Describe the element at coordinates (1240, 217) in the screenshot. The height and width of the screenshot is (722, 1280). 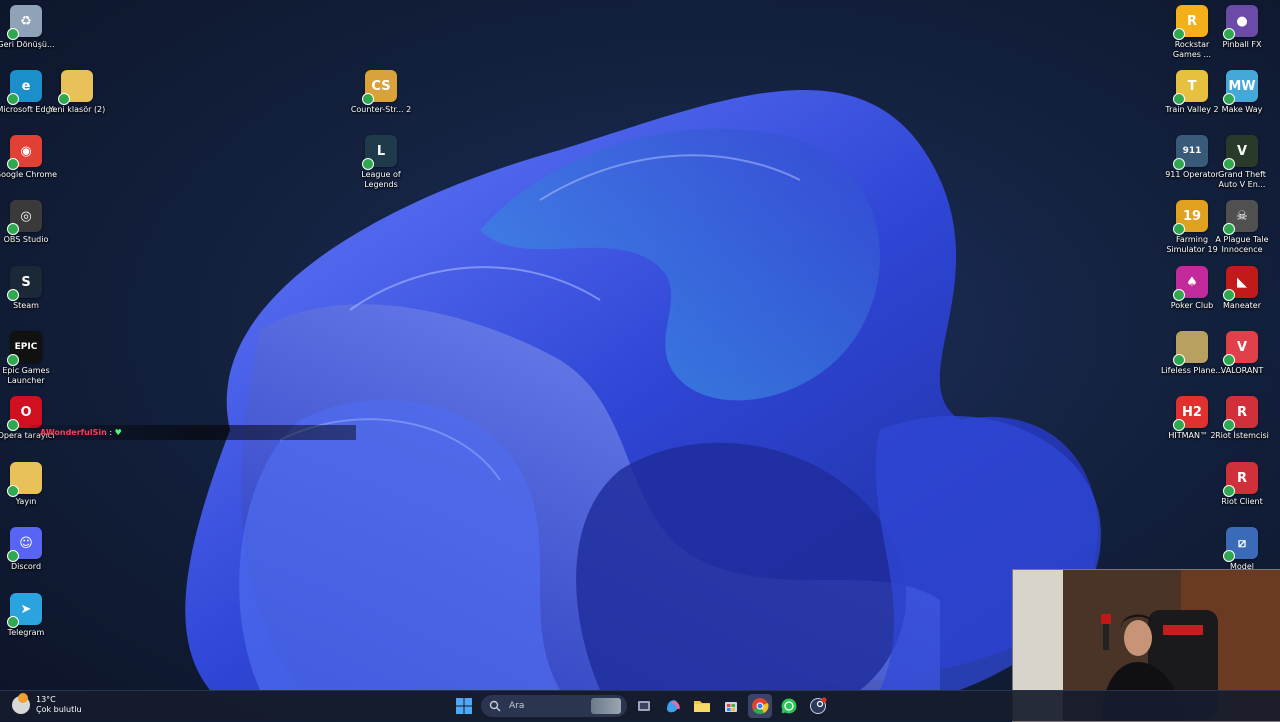
I see `plague-tale-icon: ☠` at that location.